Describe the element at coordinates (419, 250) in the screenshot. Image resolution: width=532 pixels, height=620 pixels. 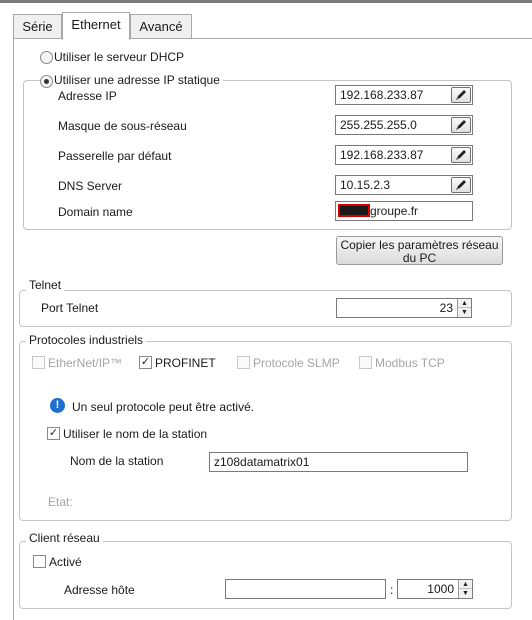
I see `copy-pc-network-button: Copier les paramètres réseau du PC` at that location.